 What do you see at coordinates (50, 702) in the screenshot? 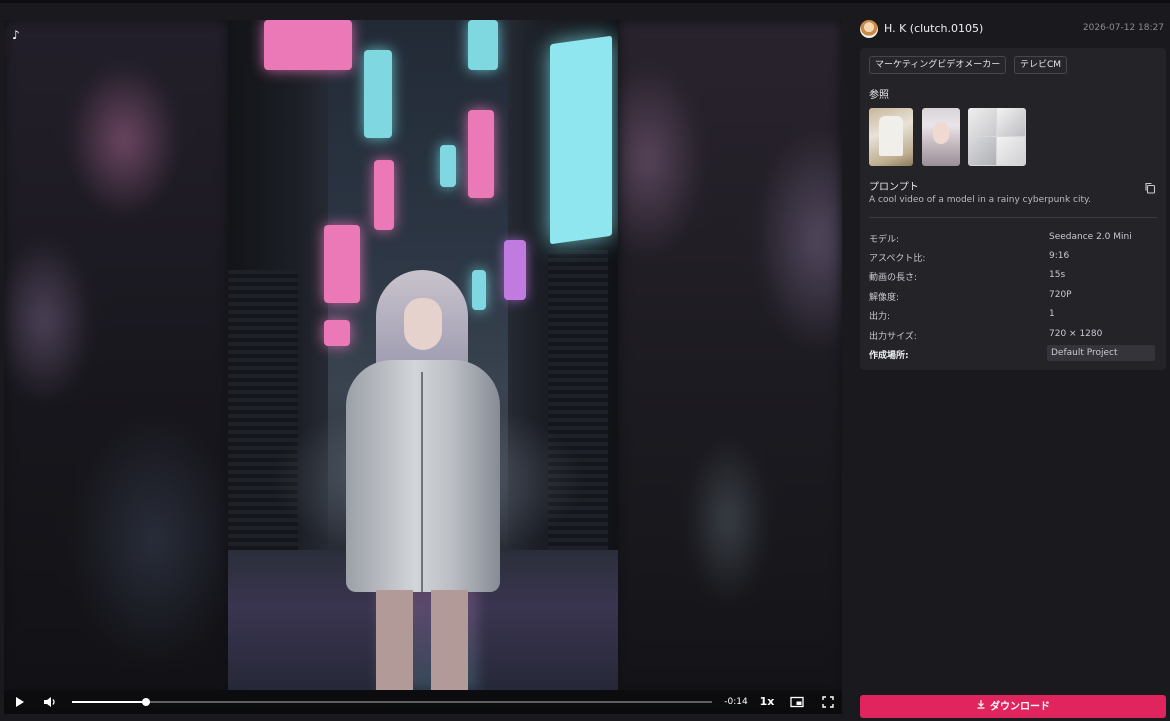
I see `volume-icon` at bounding box center [50, 702].